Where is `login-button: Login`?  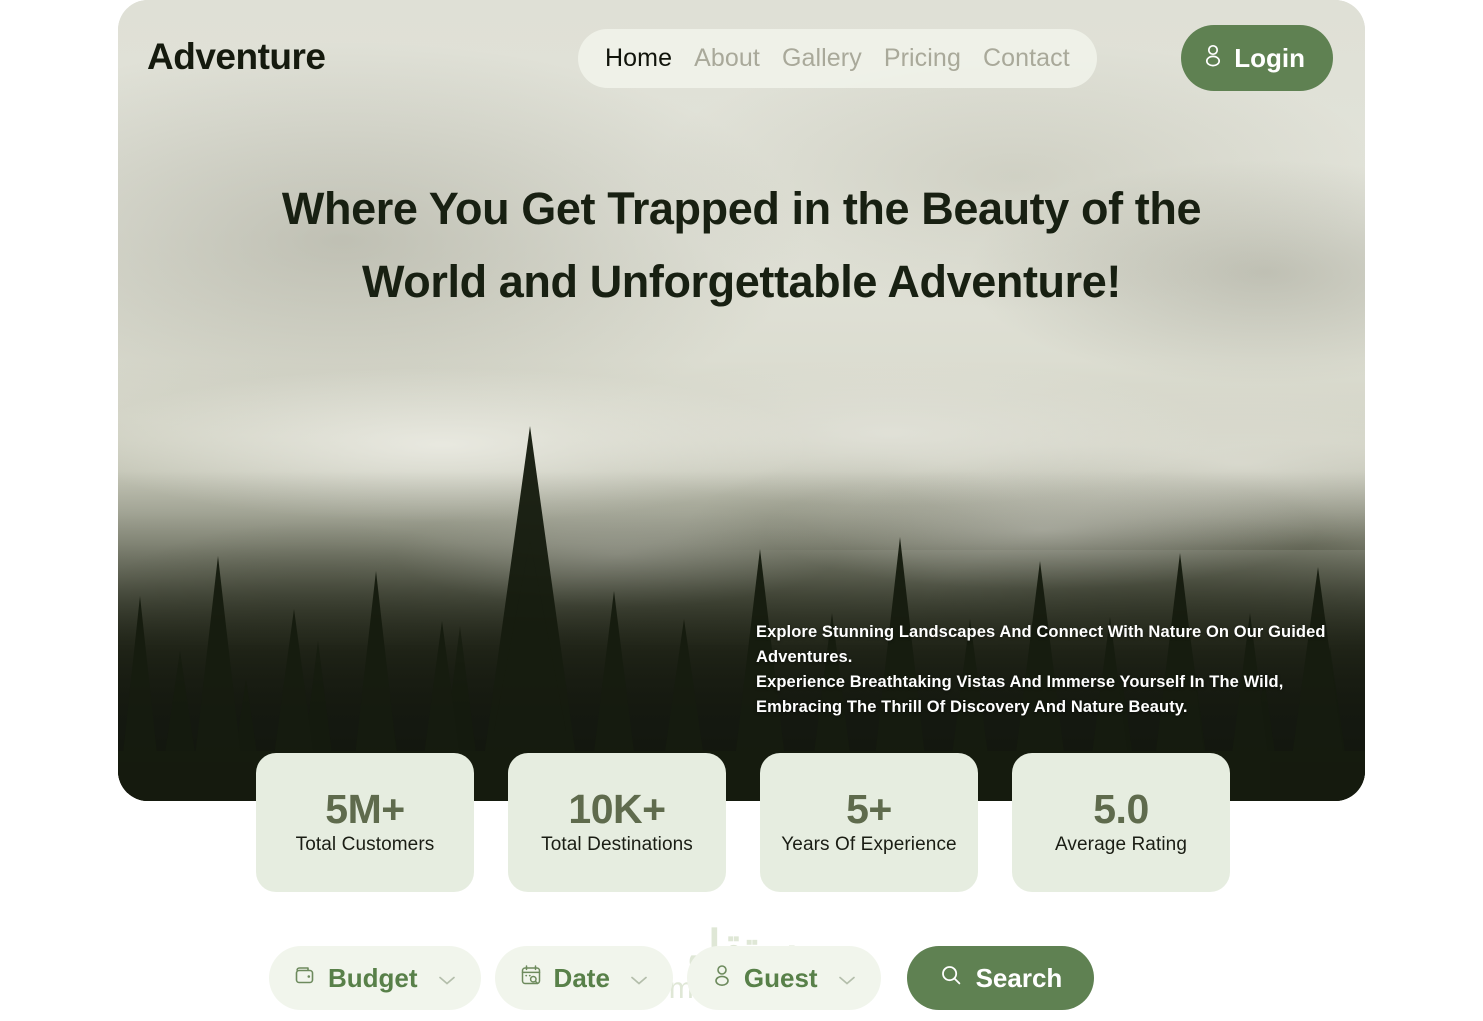 login-button: Login is located at coordinates (1257, 58).